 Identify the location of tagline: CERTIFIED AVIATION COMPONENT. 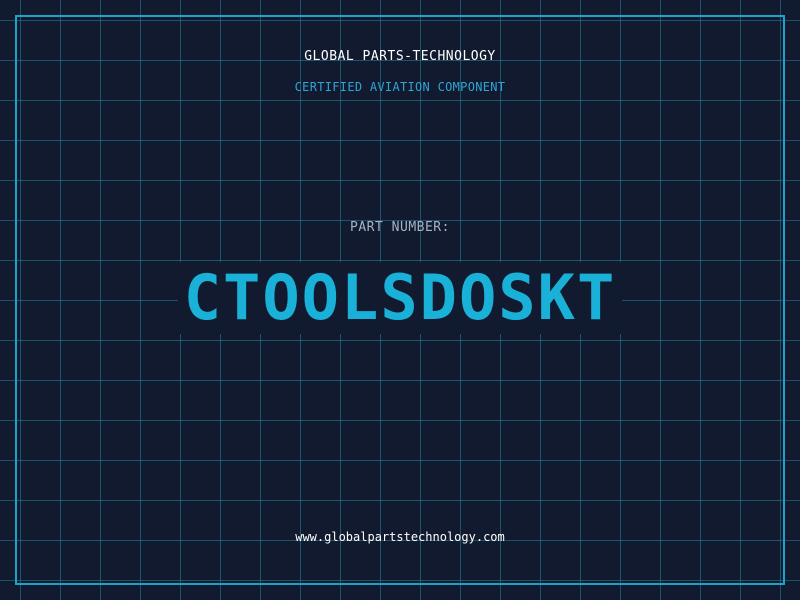
(400, 87).